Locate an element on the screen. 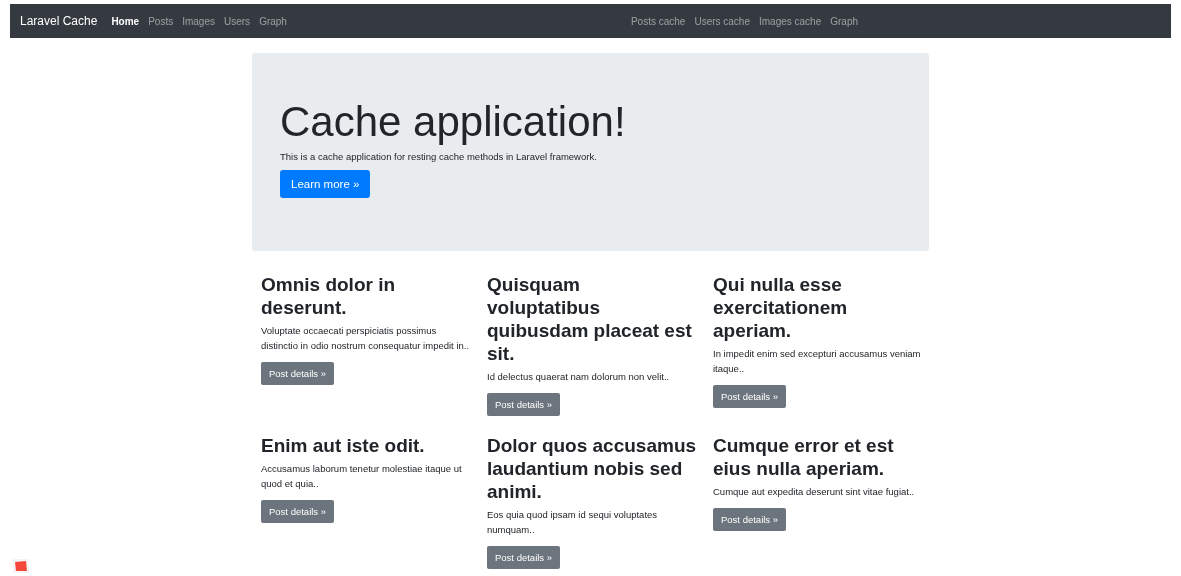 The height and width of the screenshot is (576, 1181). brand-link: Laravel Cache is located at coordinates (59, 21).